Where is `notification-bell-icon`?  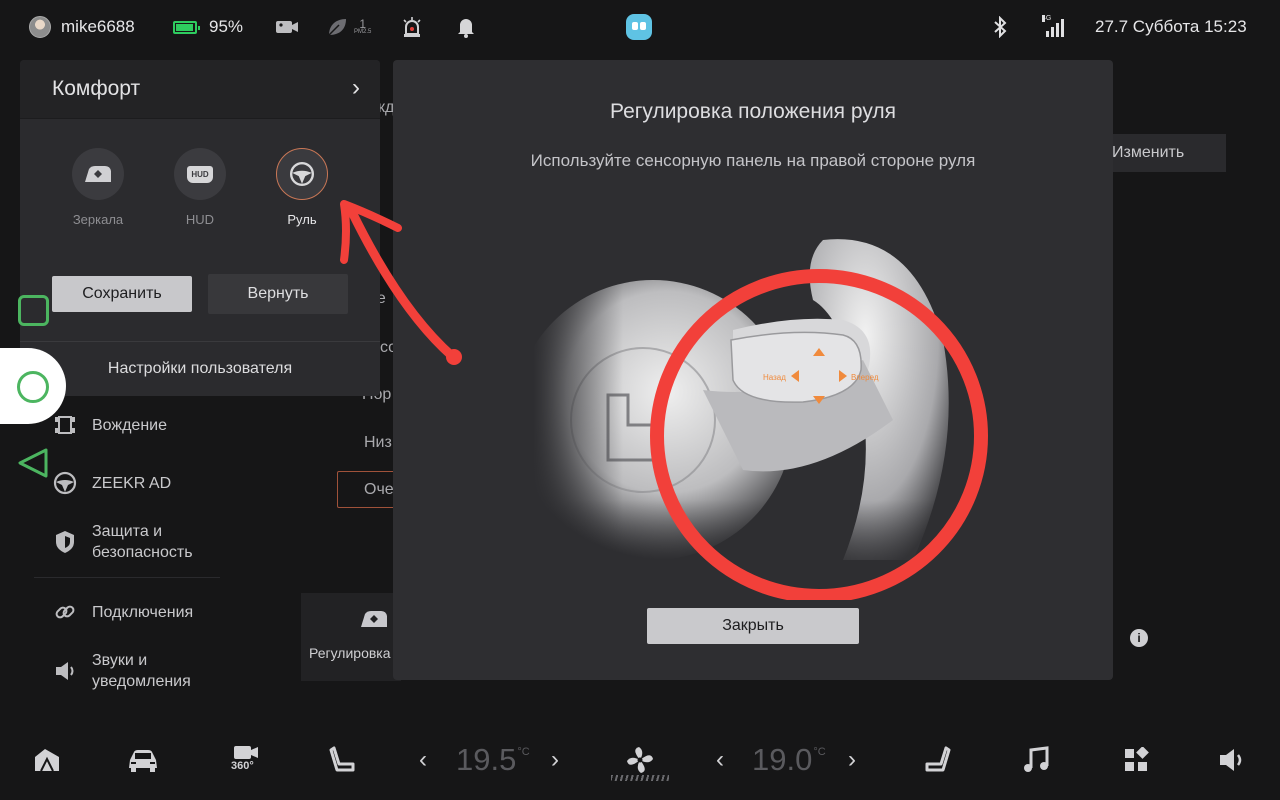 notification-bell-icon is located at coordinates (466, 27).